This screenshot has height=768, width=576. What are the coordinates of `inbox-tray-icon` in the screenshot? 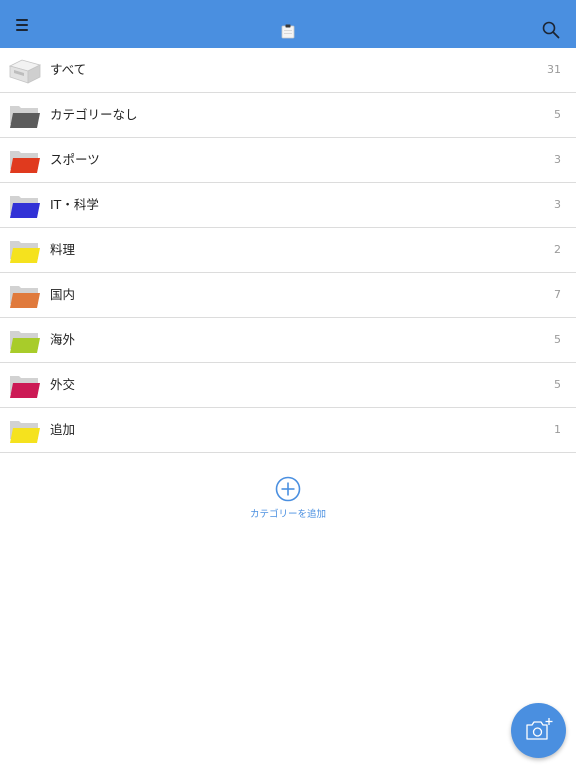 It's located at (25, 71).